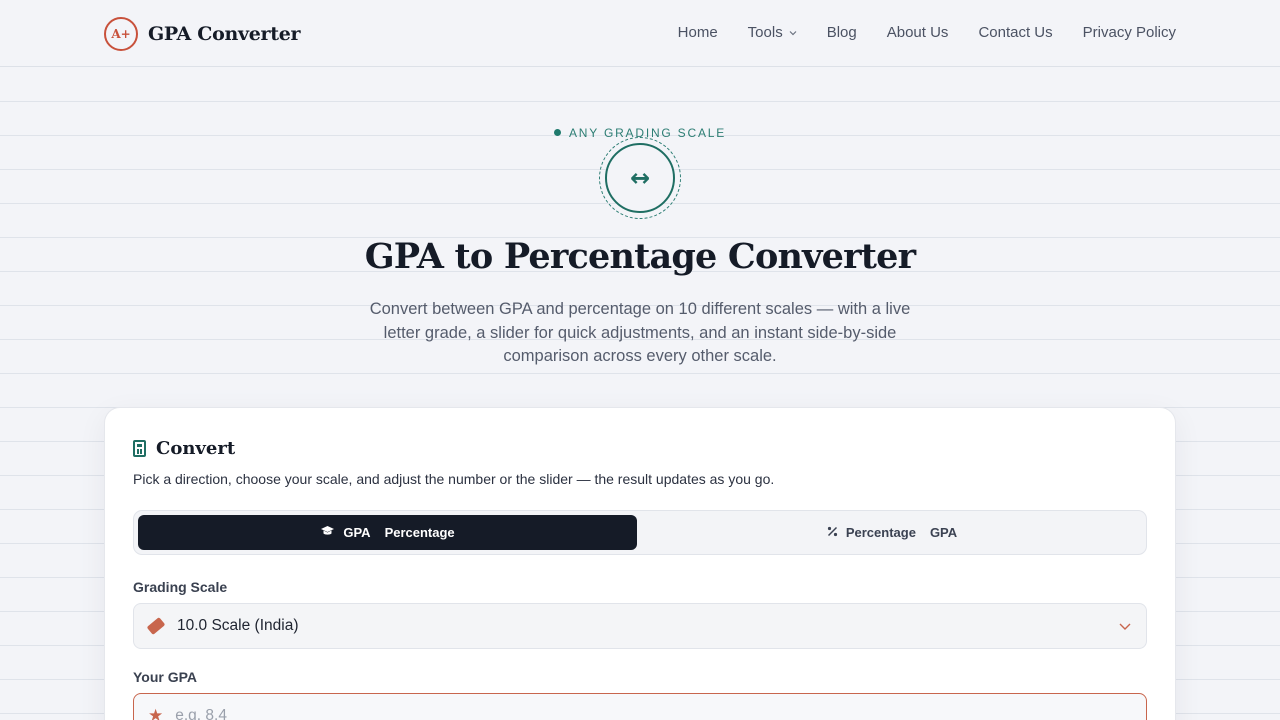 The image size is (1280, 720). Describe the element at coordinates (640, 256) in the screenshot. I see `page-title: GPA to Percentage Converter` at that location.